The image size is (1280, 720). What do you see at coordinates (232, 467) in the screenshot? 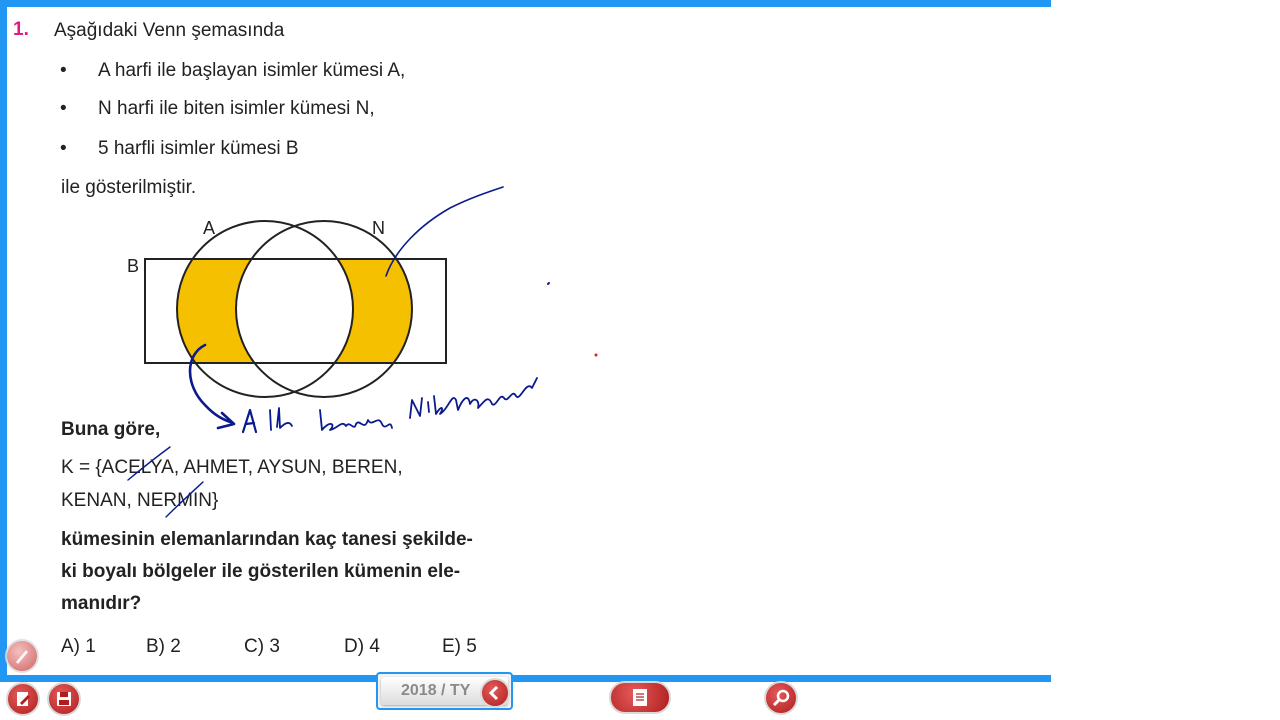
I see `set-line-1: K = {ACELYA, AHMET, AYSUN, BEREN,` at bounding box center [232, 467].